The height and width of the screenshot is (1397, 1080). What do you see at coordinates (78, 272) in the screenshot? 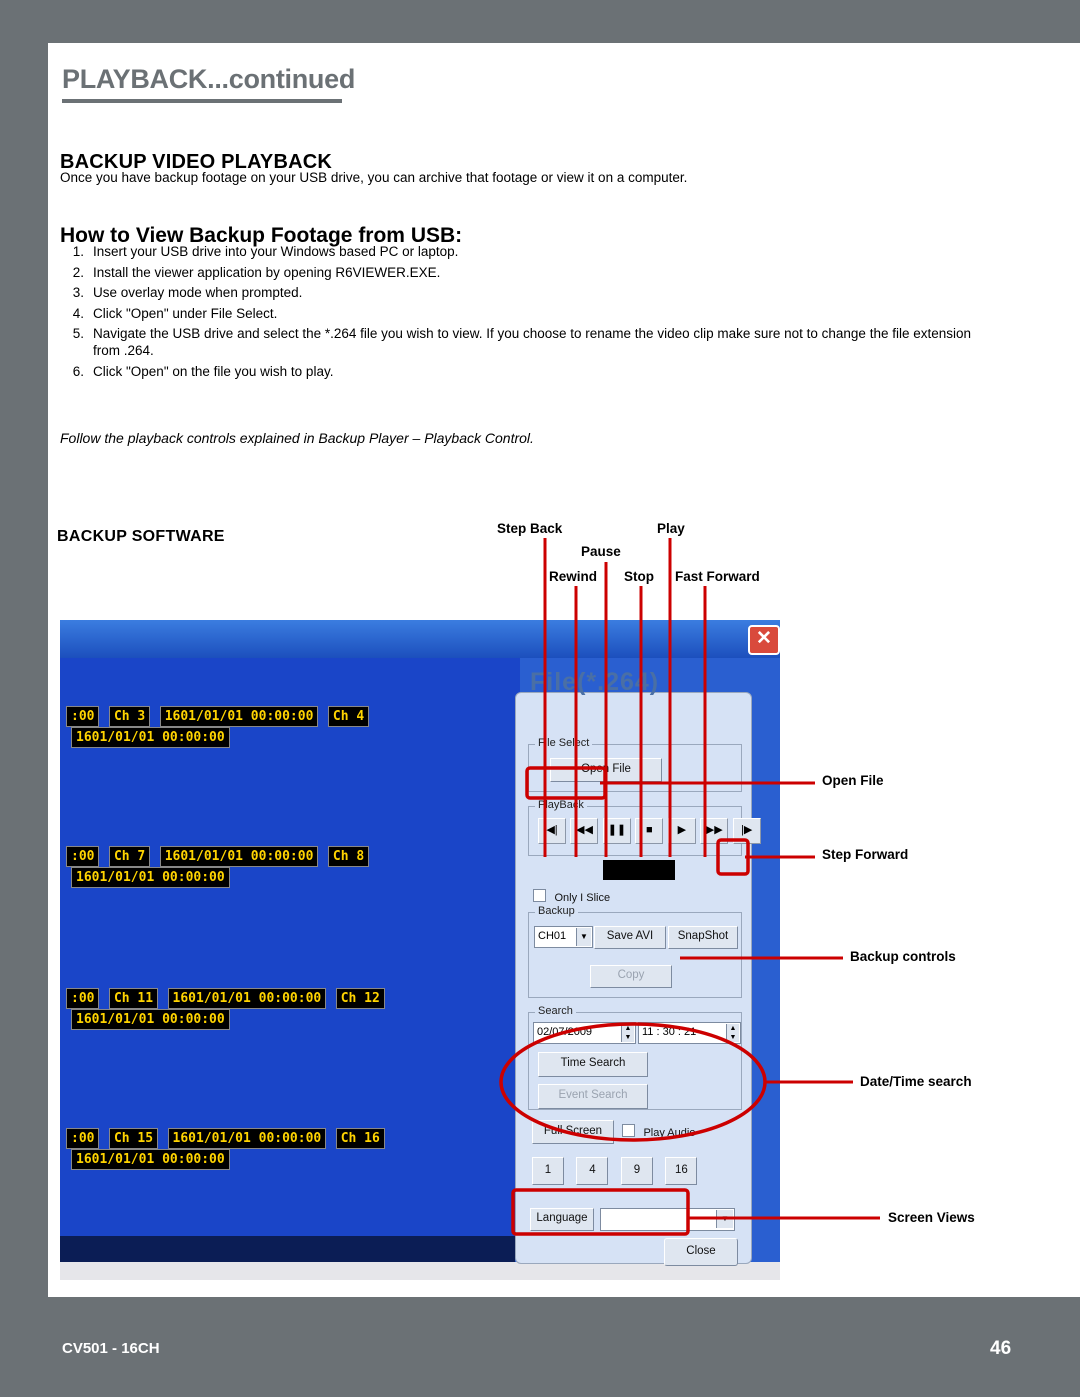
I see `step-number: 2.` at bounding box center [78, 272].